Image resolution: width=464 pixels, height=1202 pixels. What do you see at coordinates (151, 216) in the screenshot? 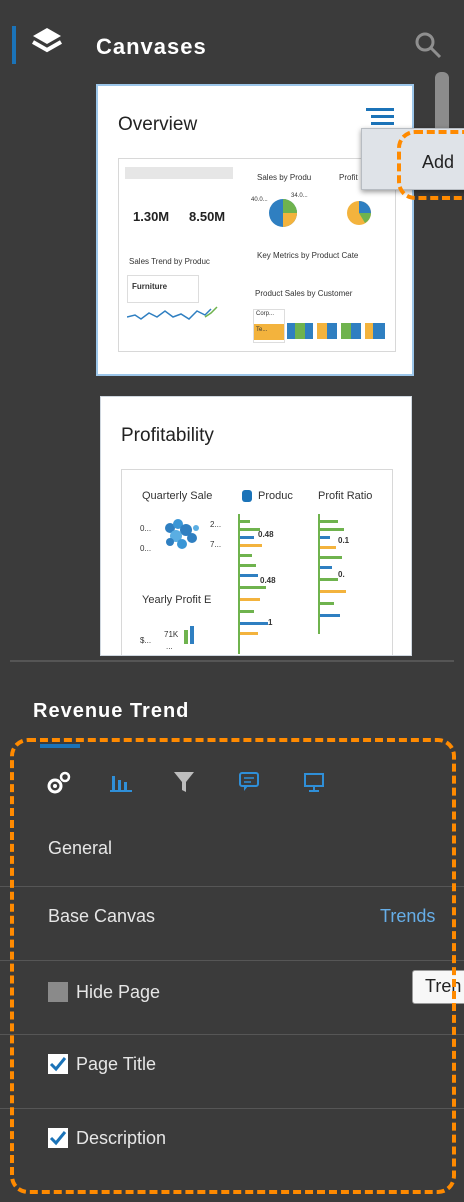
I see `thumb-kpi-1: 1.30M` at bounding box center [151, 216].